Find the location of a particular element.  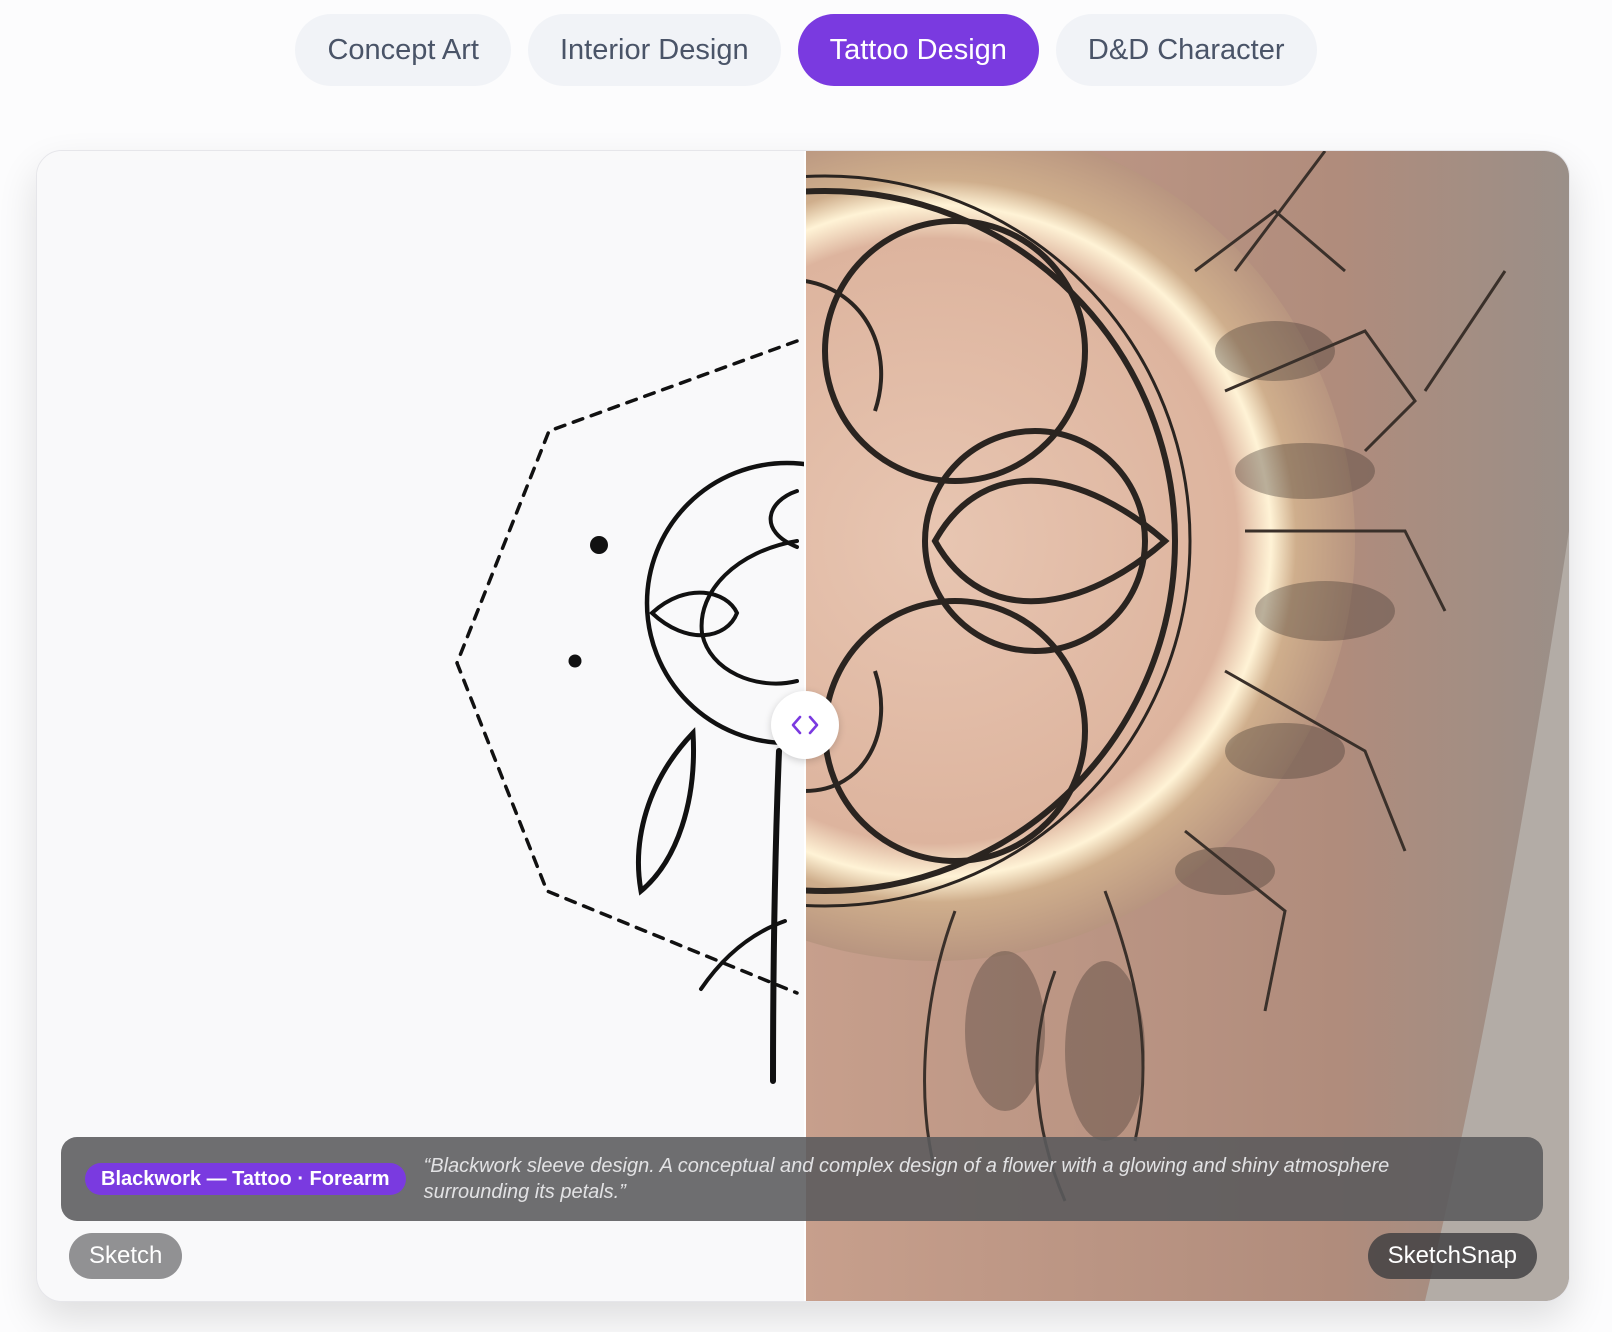

chevron-left-right-icon is located at coordinates (805, 725).